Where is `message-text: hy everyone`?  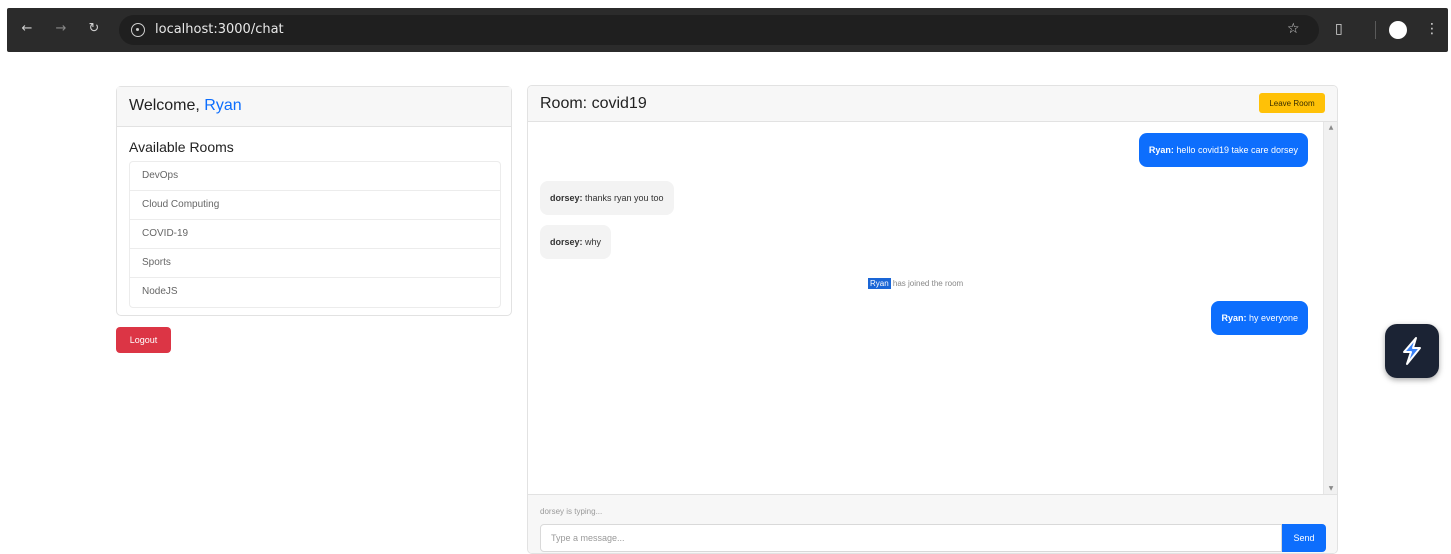
message-text: hy everyone is located at coordinates (1272, 318).